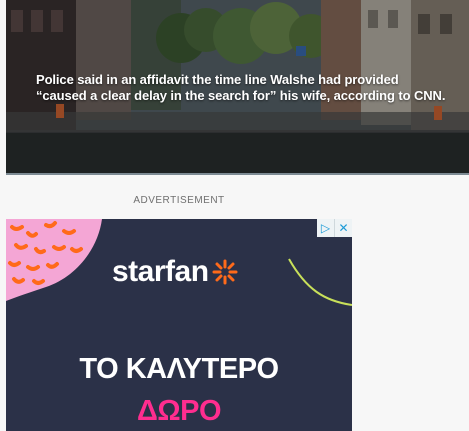 Image resolution: width=469 pixels, height=431 pixels. I want to click on ad-headline-primary: ΤΟ ΚΑΛΥΤΕΡΟ, so click(179, 369).